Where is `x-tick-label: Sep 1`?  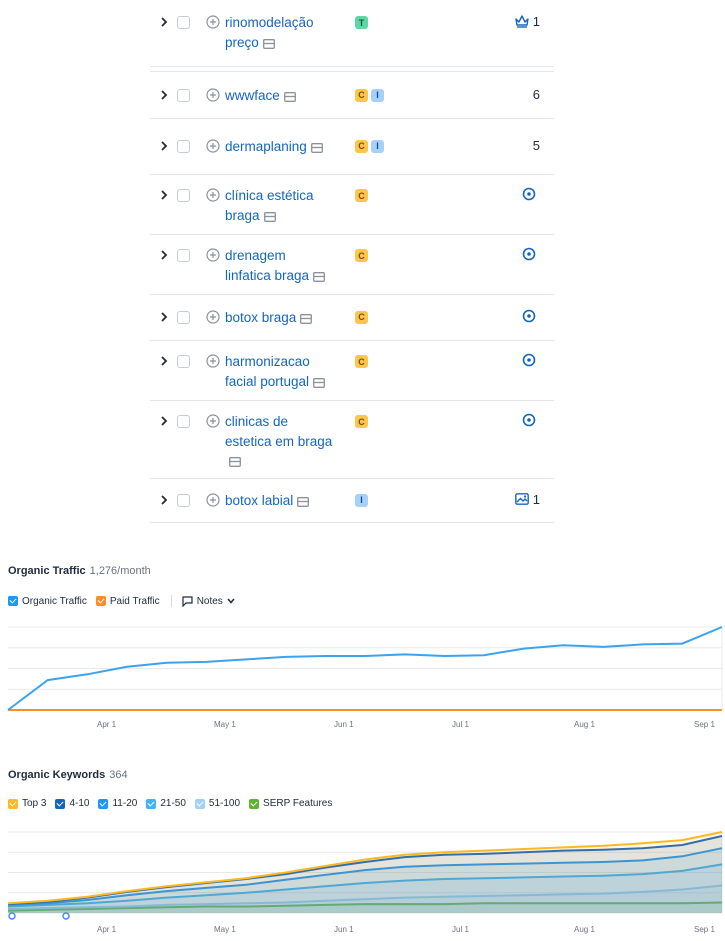
x-tick-label: Sep 1 is located at coordinates (704, 929).